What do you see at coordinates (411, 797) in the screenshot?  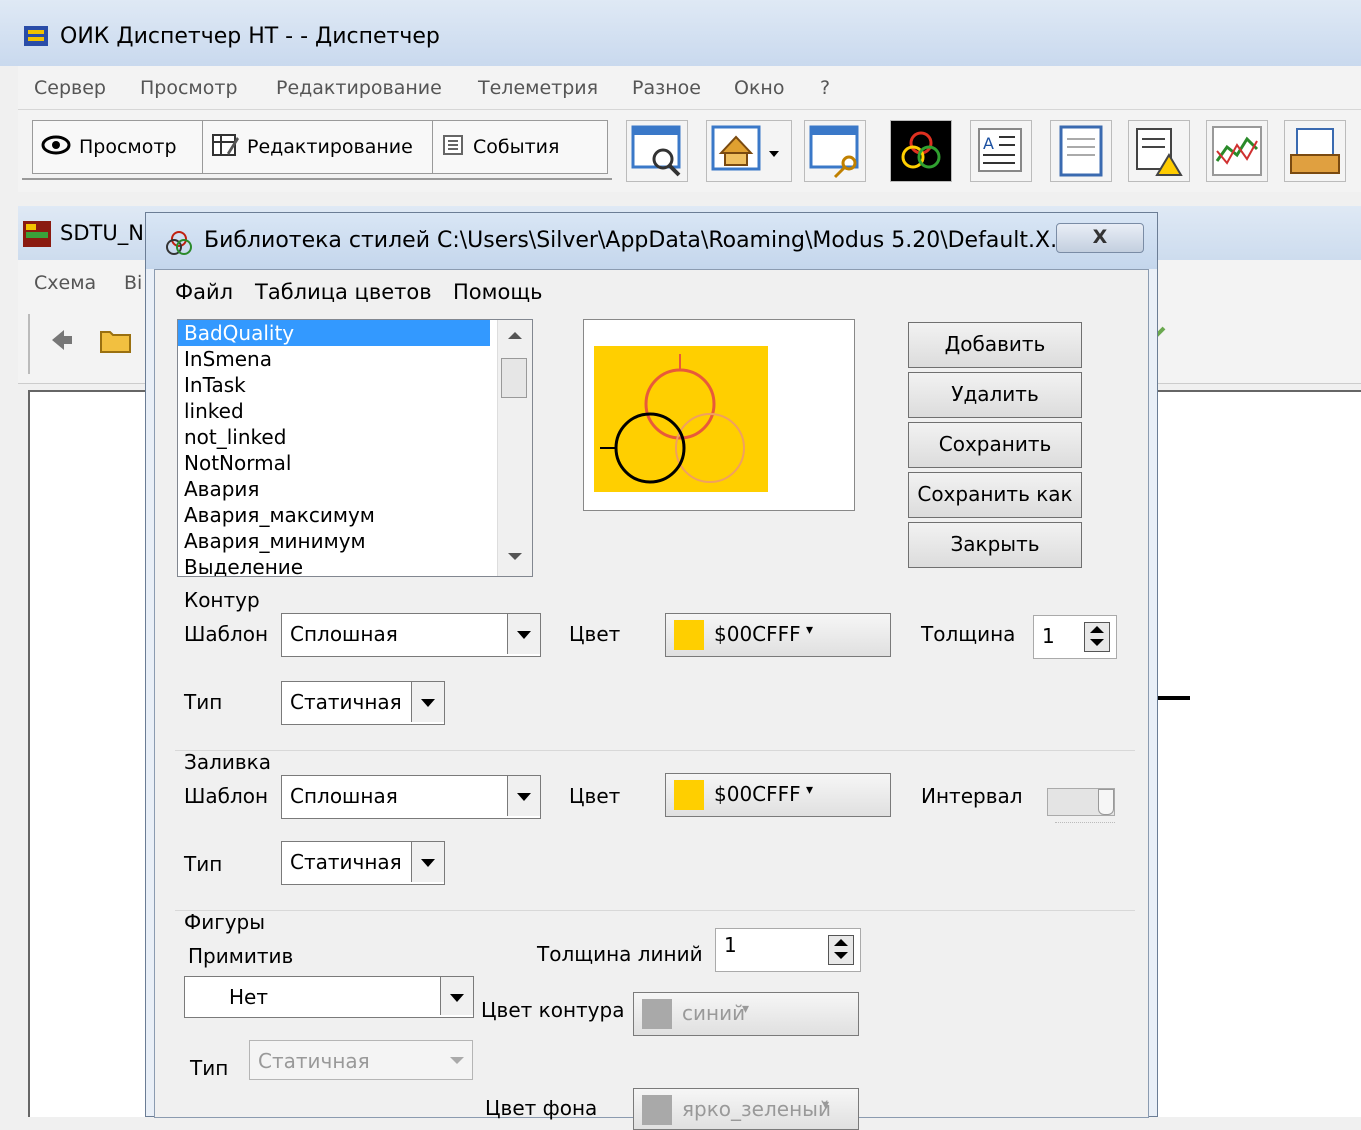 I see `fill-template-select: Сплошная` at bounding box center [411, 797].